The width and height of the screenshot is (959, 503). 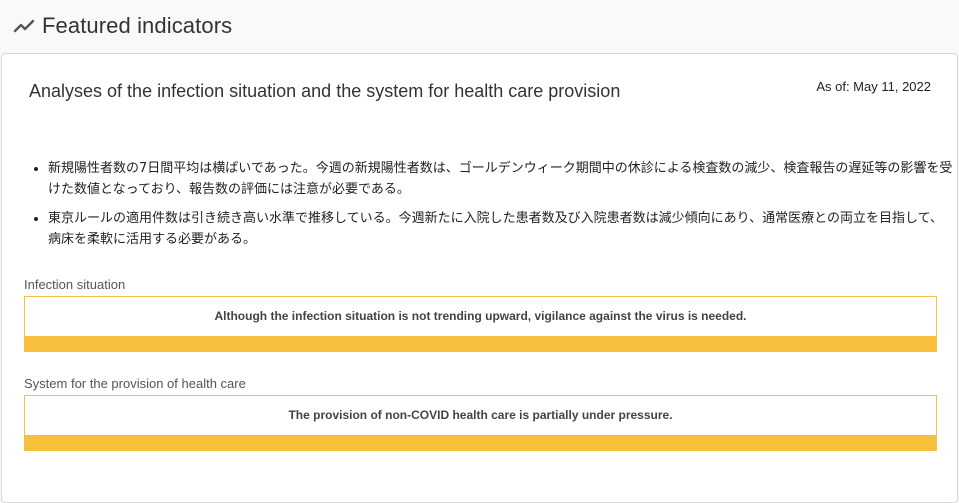 What do you see at coordinates (873, 86) in the screenshot?
I see `as-of-date: As of: May 11, 2022` at bounding box center [873, 86].